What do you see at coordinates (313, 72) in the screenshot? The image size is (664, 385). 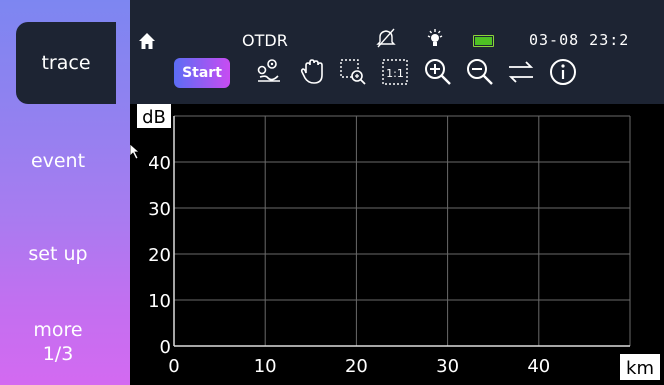 I see `hand-icon` at bounding box center [313, 72].